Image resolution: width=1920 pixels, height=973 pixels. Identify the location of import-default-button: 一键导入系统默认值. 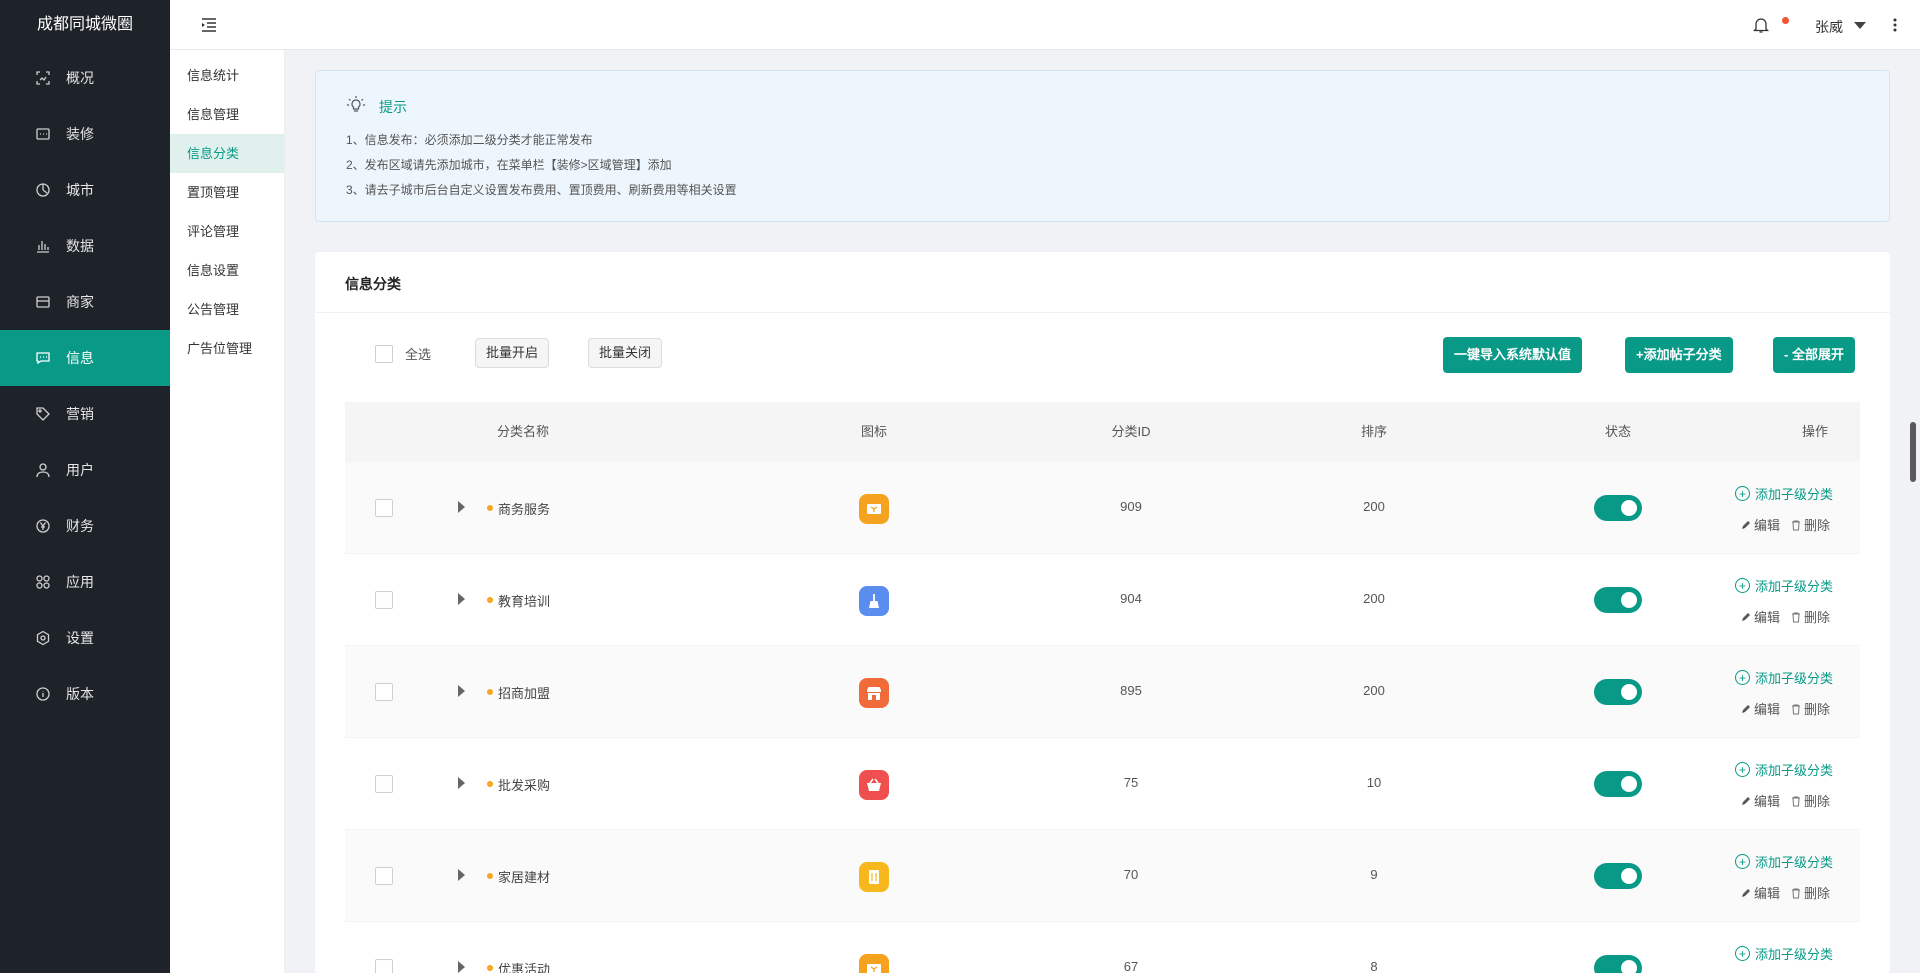
(1513, 355).